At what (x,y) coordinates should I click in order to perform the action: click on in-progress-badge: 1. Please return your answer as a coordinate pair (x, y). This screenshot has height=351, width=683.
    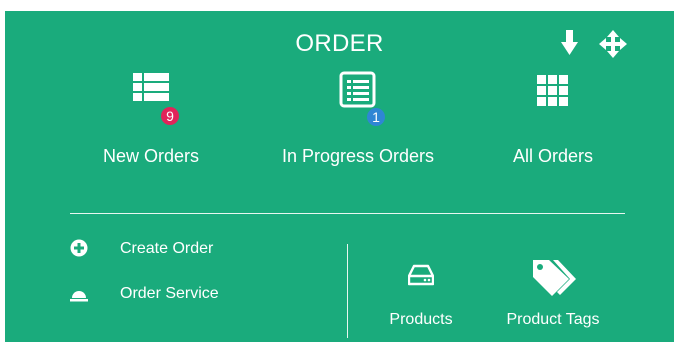
    Looking at the image, I should click on (376, 117).